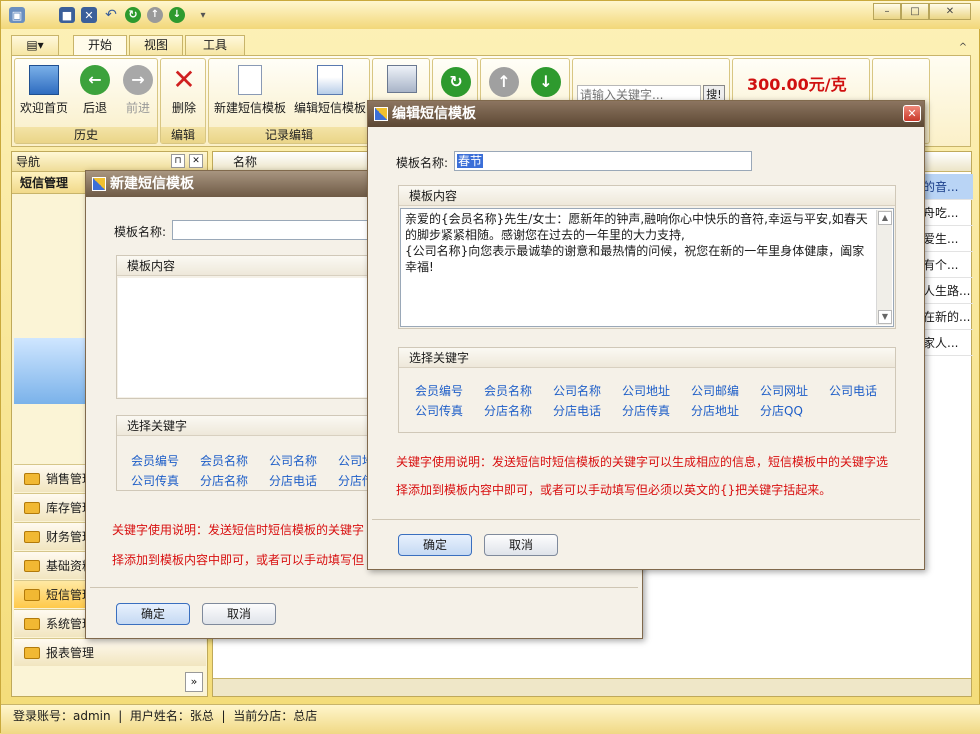  What do you see at coordinates (614, 490) in the screenshot?
I see `edit-keyword-note-line2: 择添加到模板内容中即可，或者可以手动填写但必须以英文的{}把关键字括起来。` at bounding box center [614, 490].